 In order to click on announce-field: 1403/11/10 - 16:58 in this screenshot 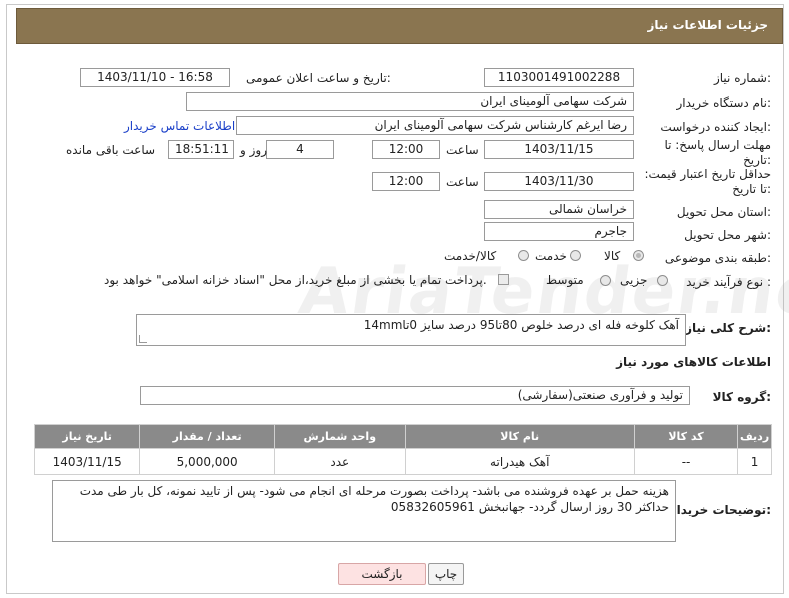, I will do `click(155, 77)`.